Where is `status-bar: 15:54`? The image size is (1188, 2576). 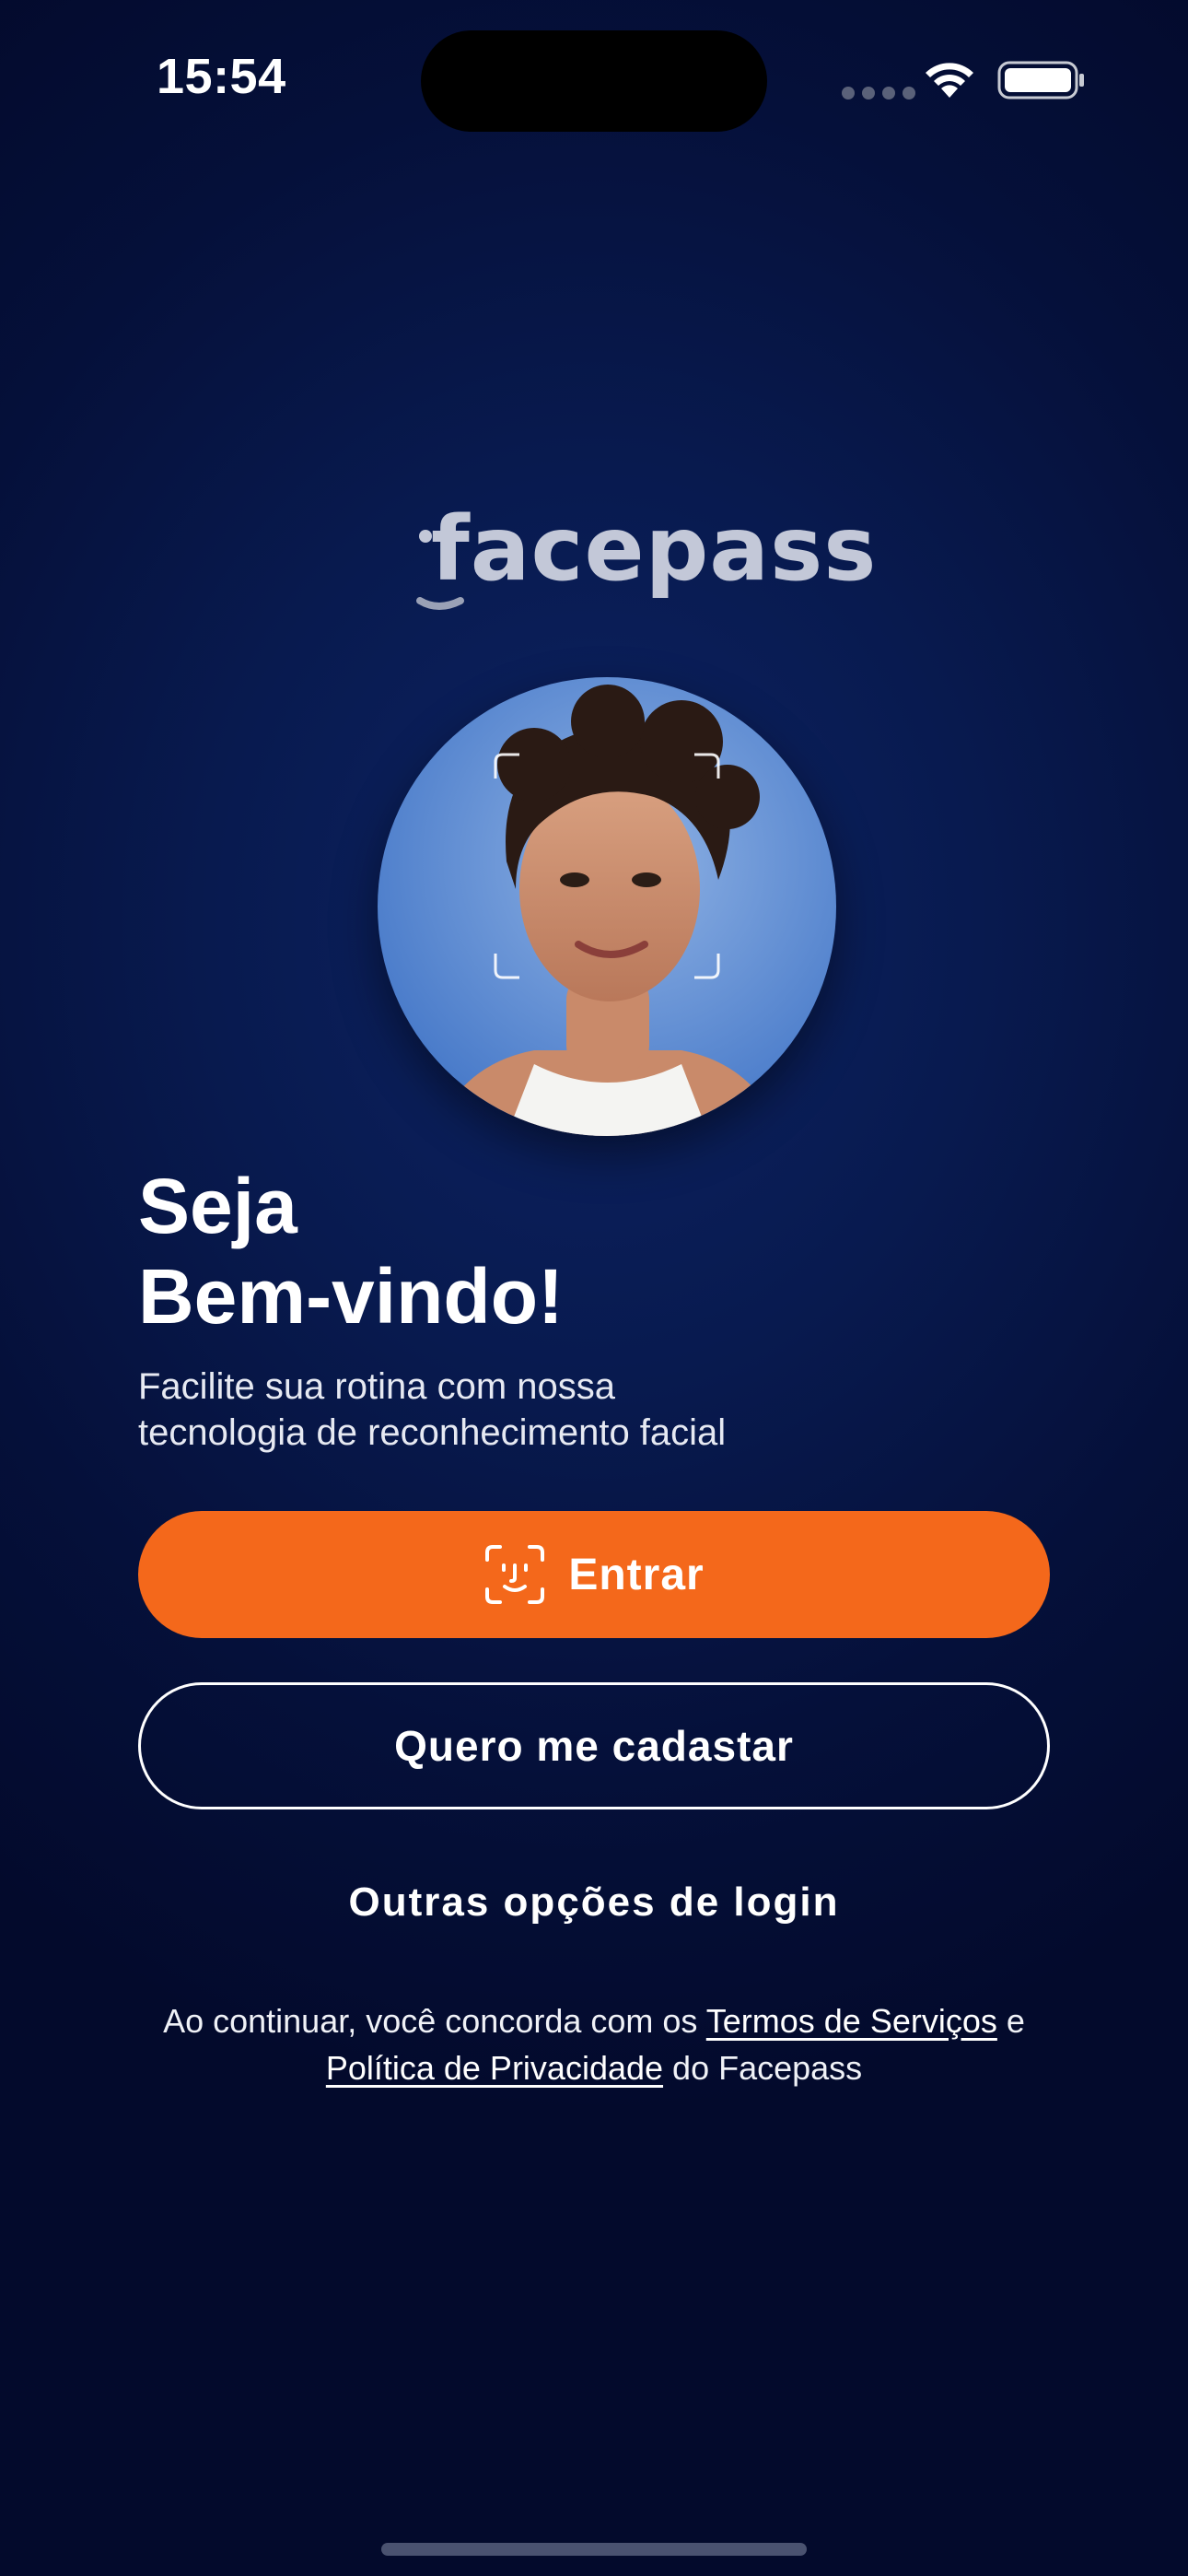 status-bar: 15:54 is located at coordinates (594, 69).